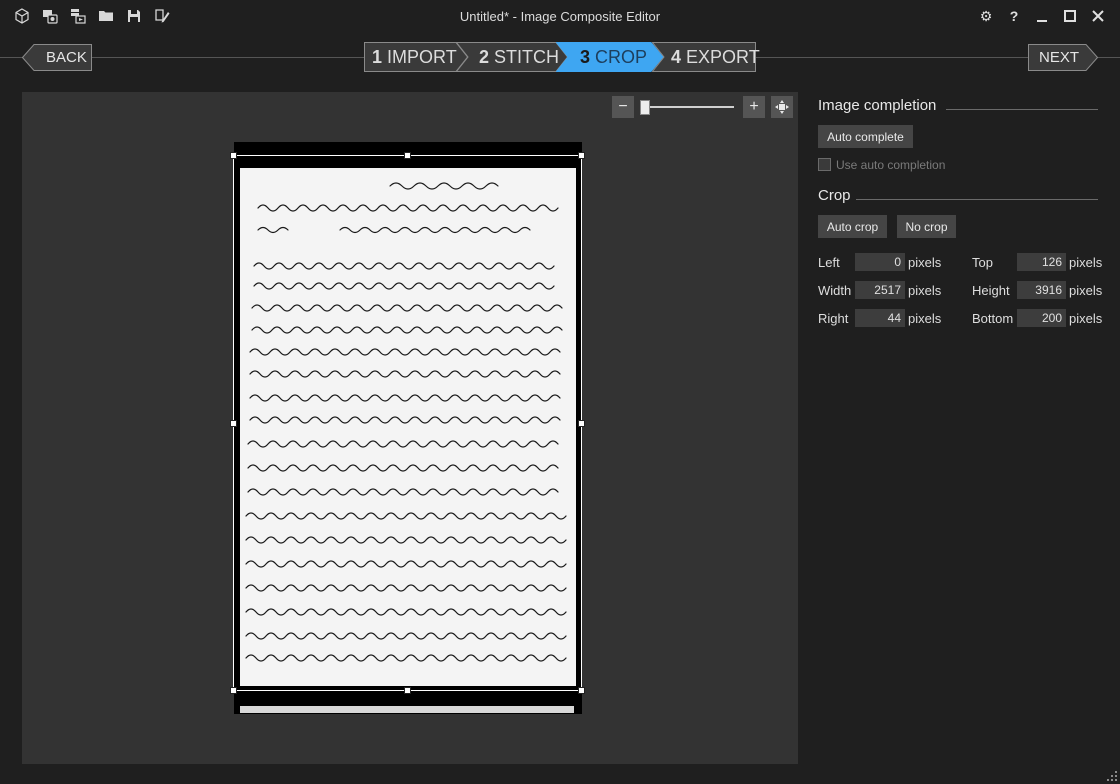  I want to click on crop-title: Crop, so click(834, 195).